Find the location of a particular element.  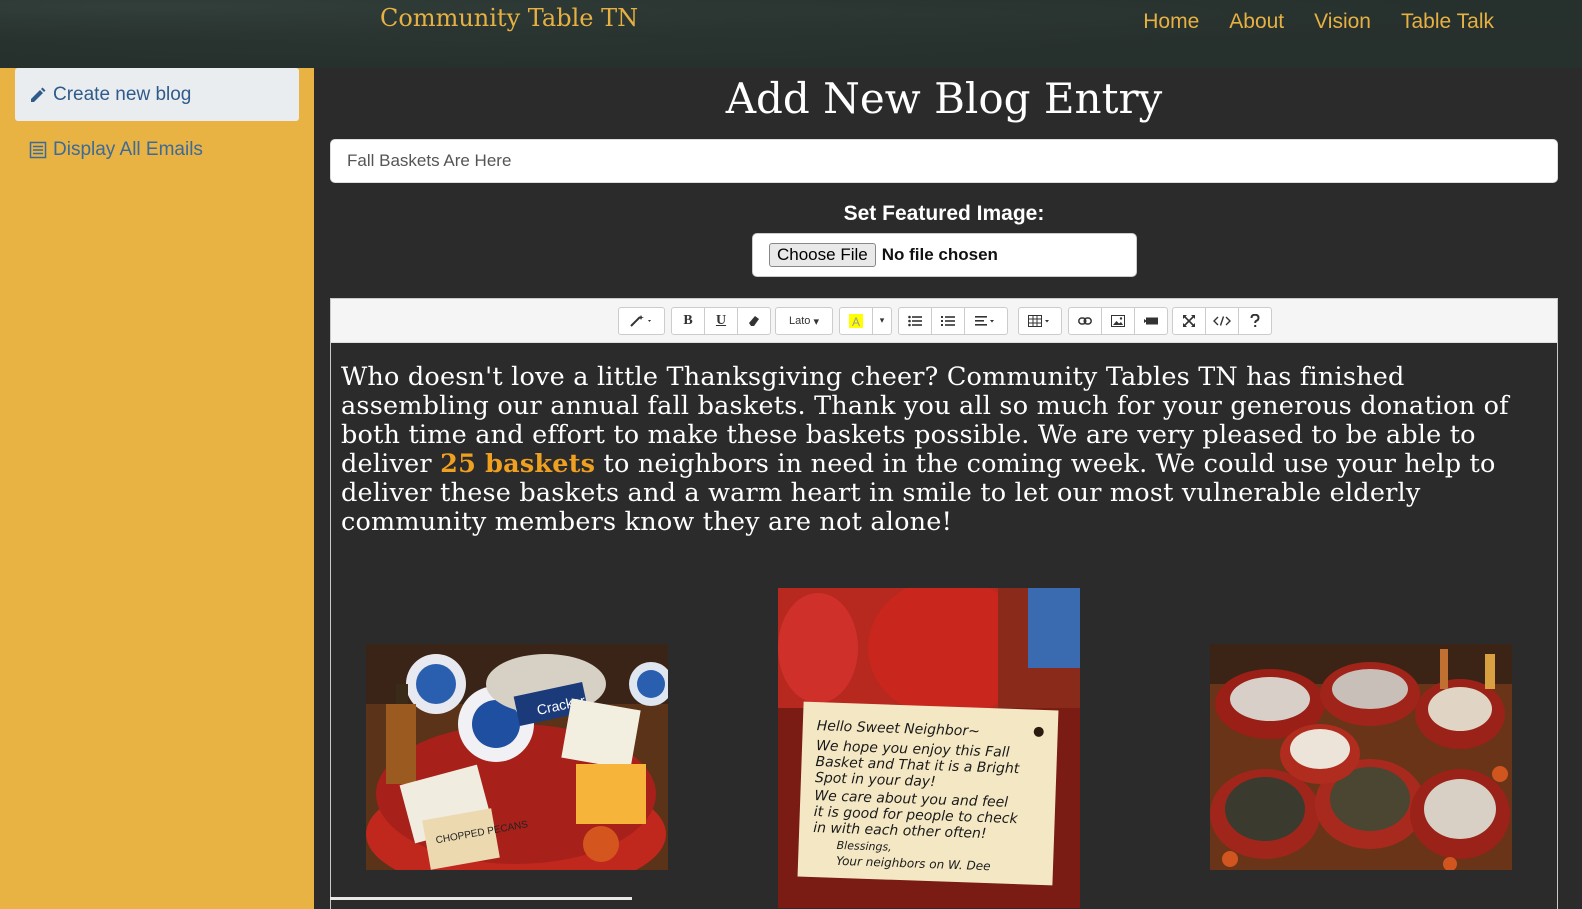

code-icon is located at coordinates (1222, 321).